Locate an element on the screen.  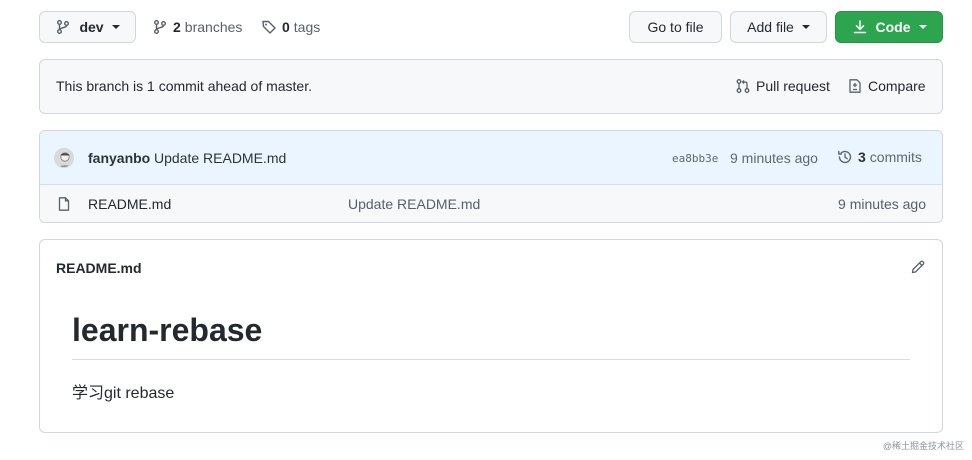
list-item: README.md Update README.md 9 minutes ago is located at coordinates (491, 203).